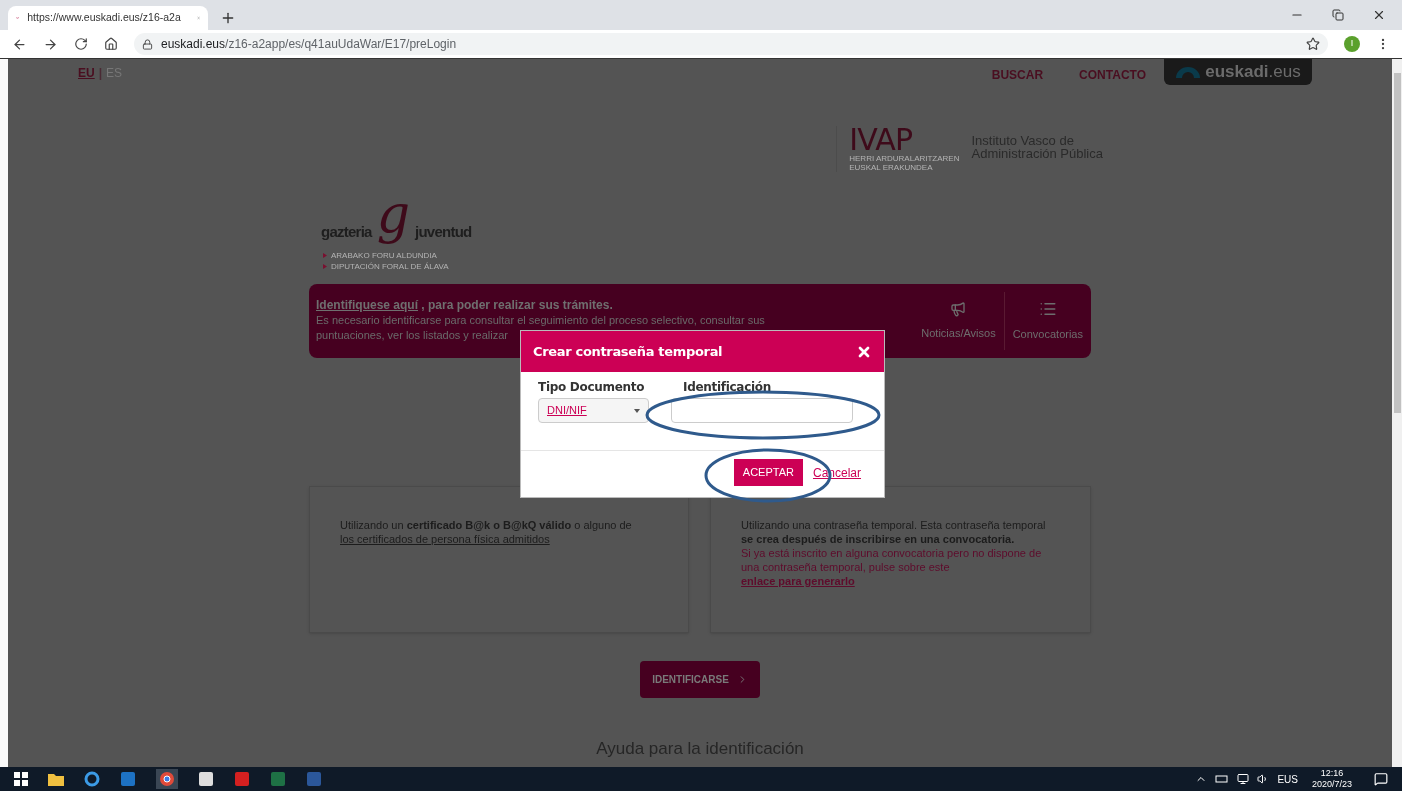 The width and height of the screenshot is (1402, 791). What do you see at coordinates (86, 73) in the screenshot?
I see `language-link: EU` at bounding box center [86, 73].